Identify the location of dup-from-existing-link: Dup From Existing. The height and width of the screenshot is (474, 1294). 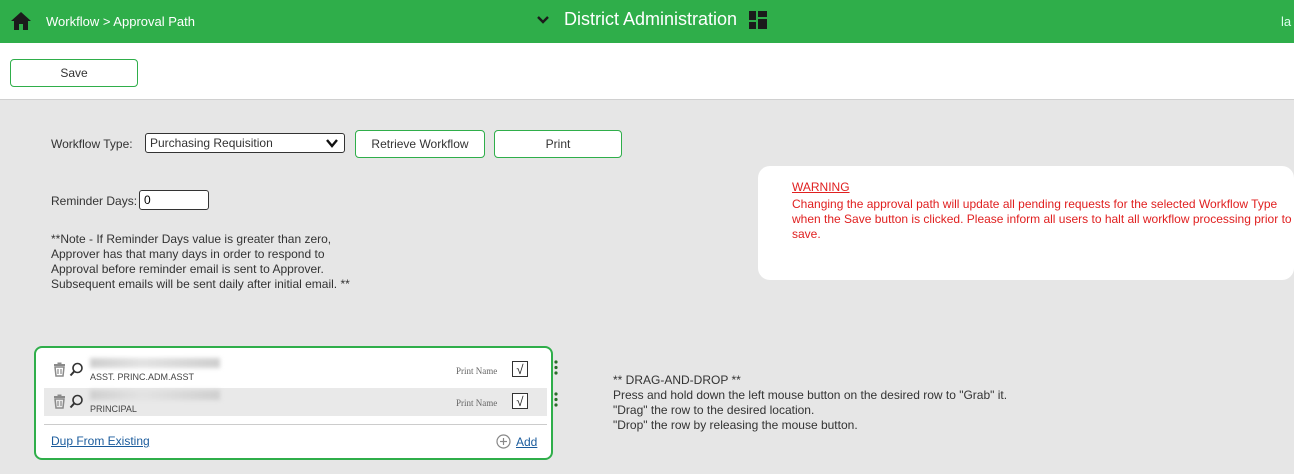
(100, 441).